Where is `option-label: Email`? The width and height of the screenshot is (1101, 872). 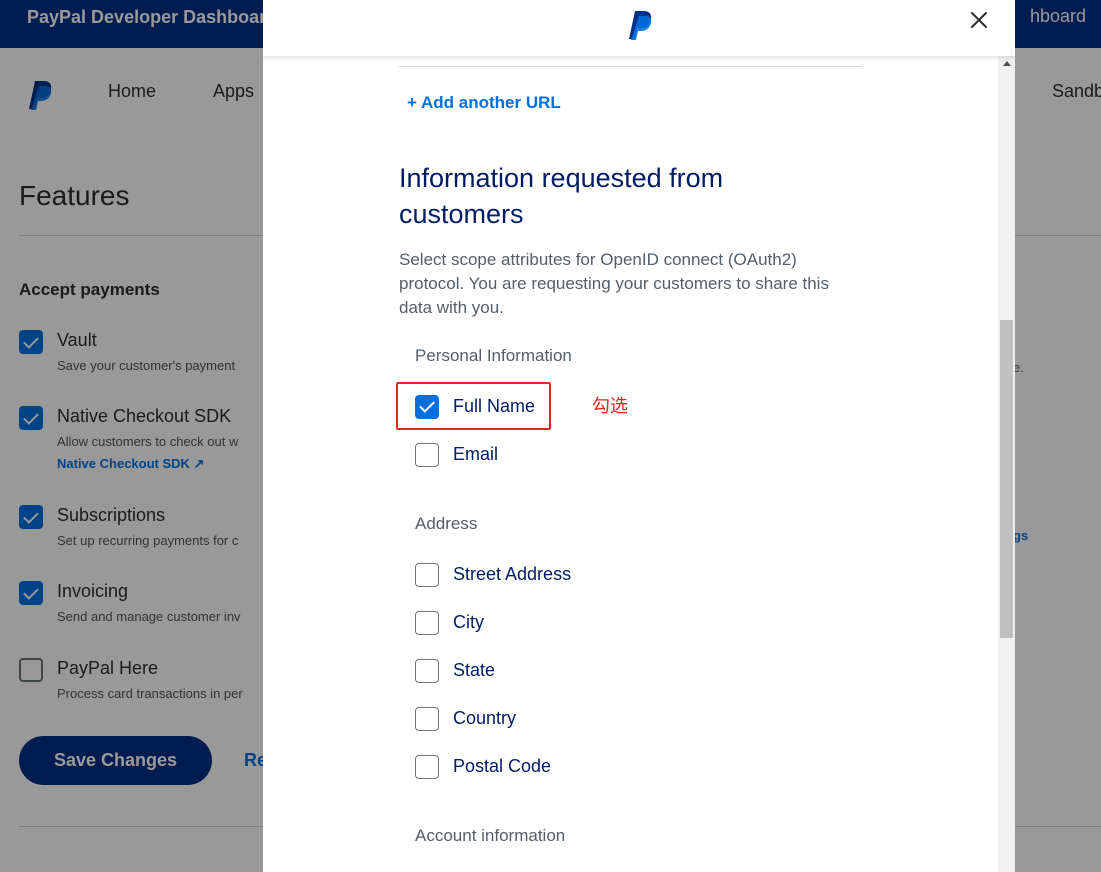 option-label: Email is located at coordinates (476, 454).